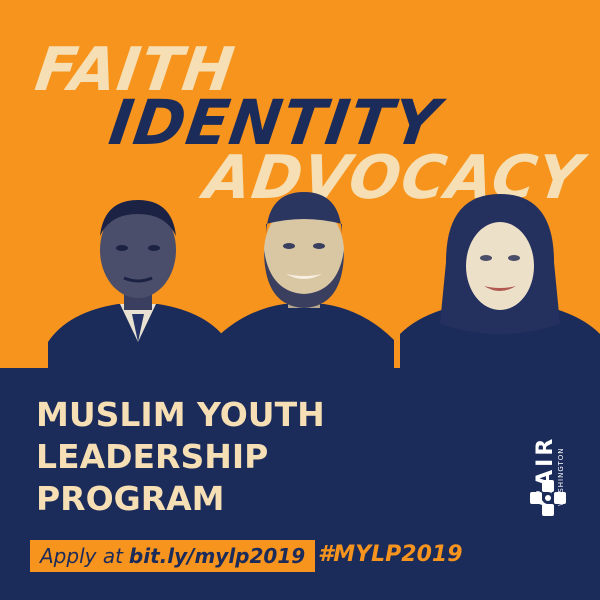 The height and width of the screenshot is (600, 600). What do you see at coordinates (138, 285) in the screenshot?
I see `portrait-man-suit` at bounding box center [138, 285].